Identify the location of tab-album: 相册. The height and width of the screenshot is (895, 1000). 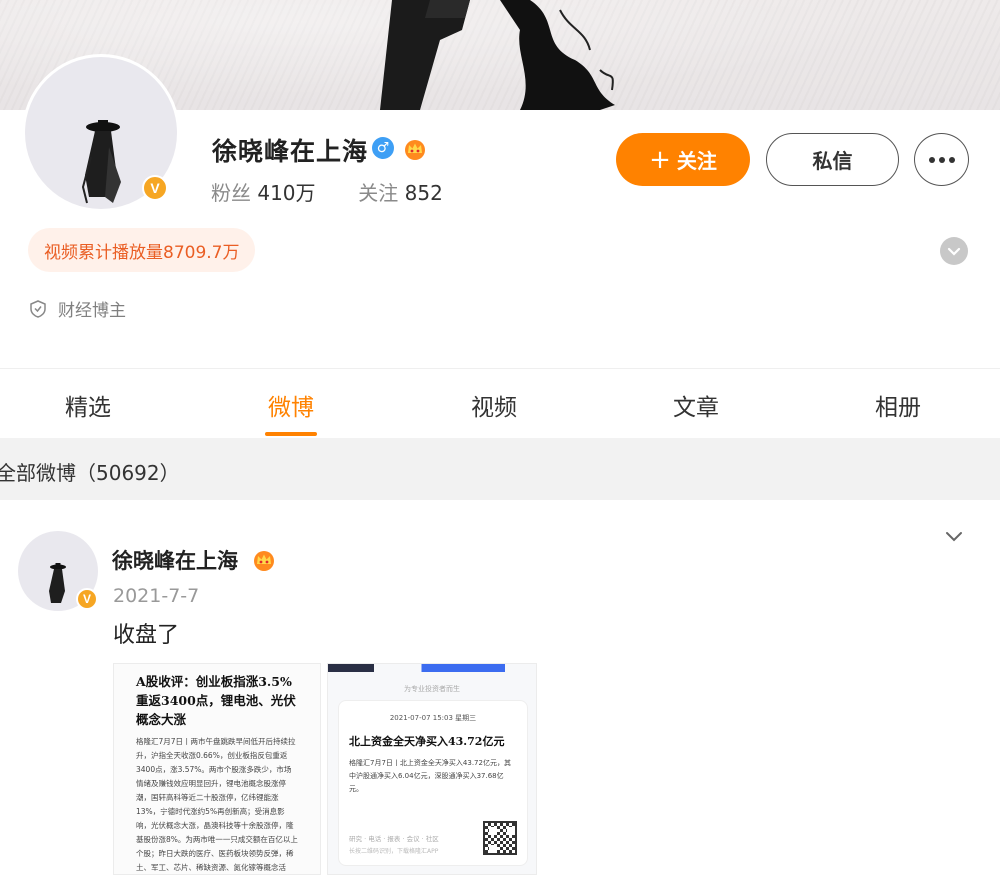
(898, 405).